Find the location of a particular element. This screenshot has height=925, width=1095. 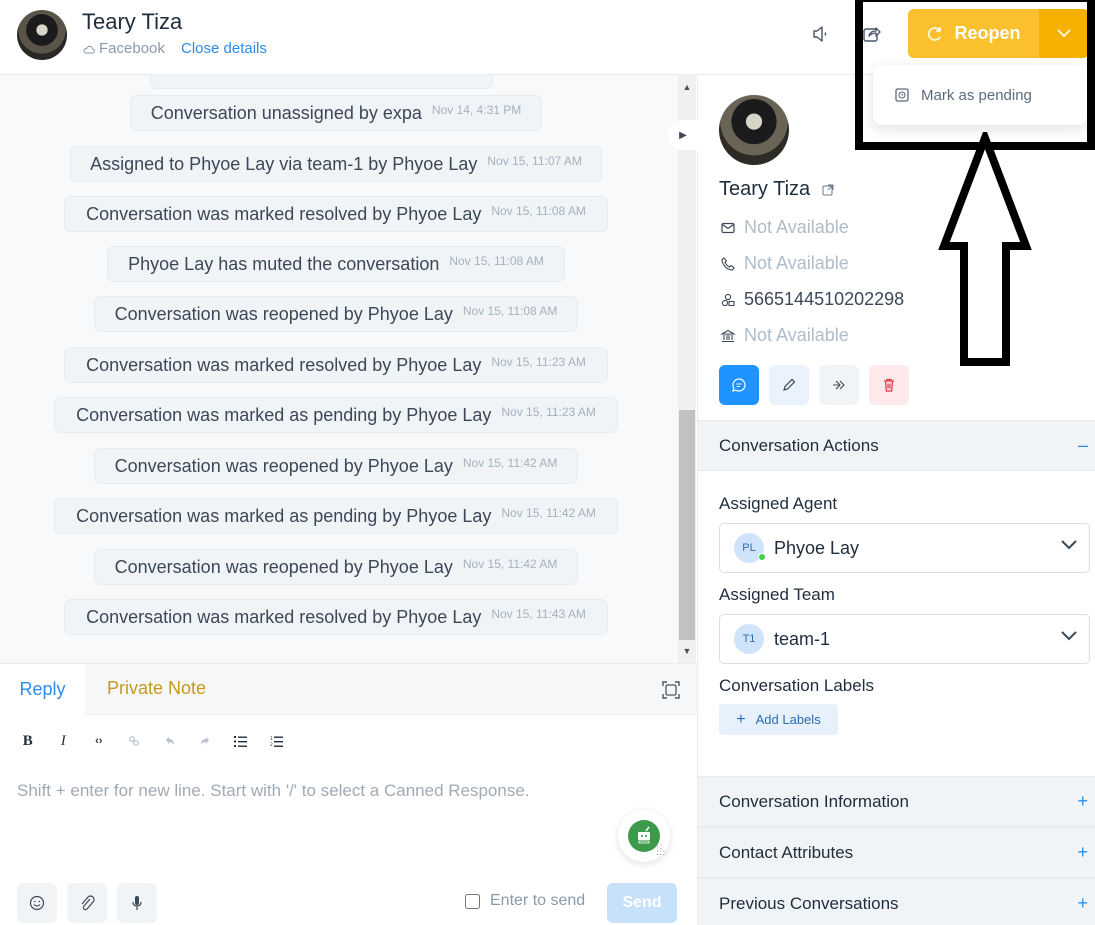

undo-icon is located at coordinates (170, 741).